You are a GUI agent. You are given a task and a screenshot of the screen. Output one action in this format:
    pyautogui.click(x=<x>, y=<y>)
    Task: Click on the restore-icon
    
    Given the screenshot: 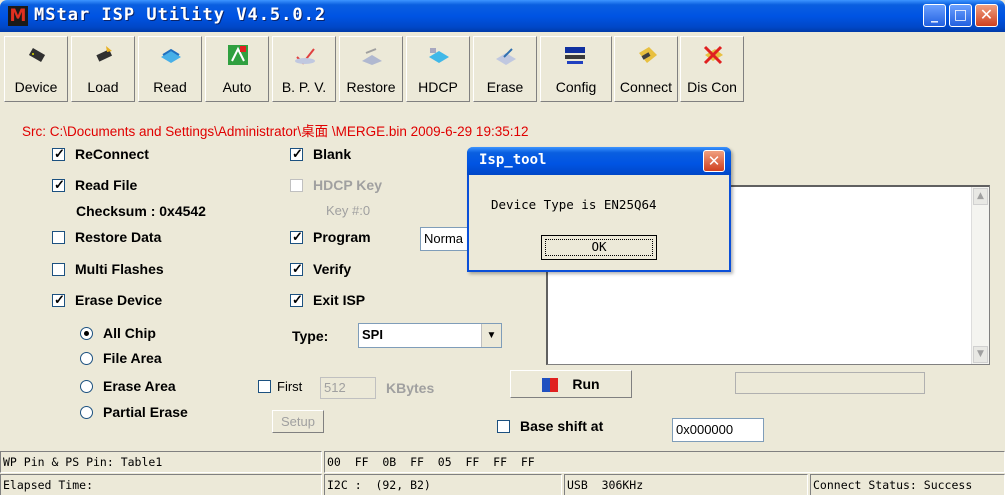 What is the action you would take?
    pyautogui.click(x=372, y=56)
    